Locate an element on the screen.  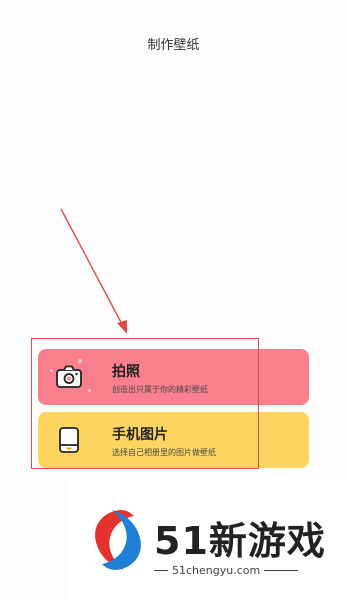
camera-icon is located at coordinates (69, 377).